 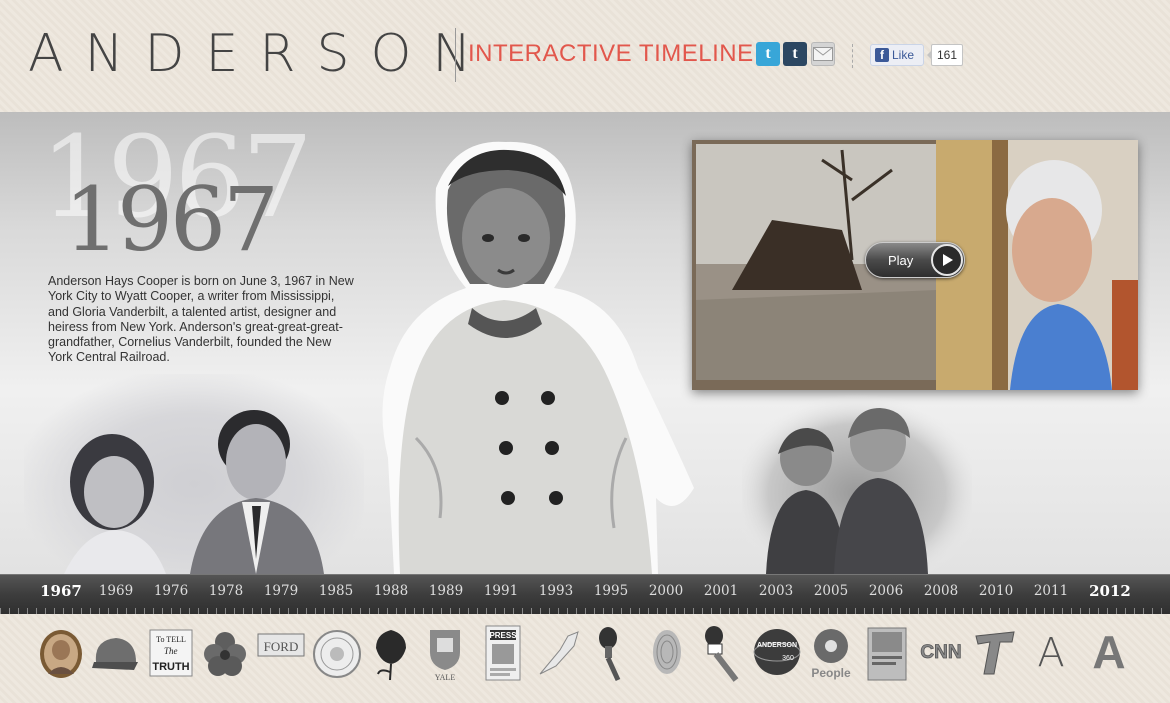 What do you see at coordinates (171, 591) in the screenshot?
I see `year-1976: 1976` at bounding box center [171, 591].